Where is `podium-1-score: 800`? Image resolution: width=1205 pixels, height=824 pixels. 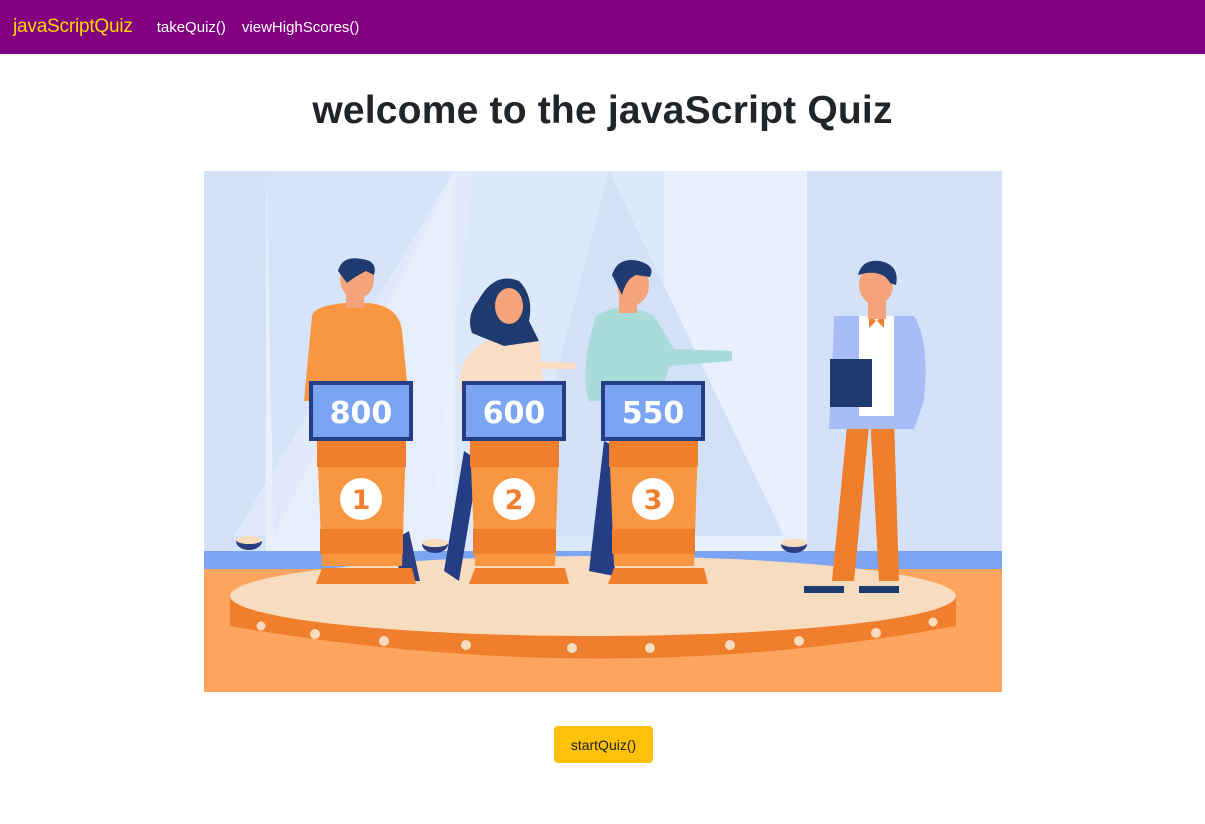 podium-1-score: 800 is located at coordinates (361, 413).